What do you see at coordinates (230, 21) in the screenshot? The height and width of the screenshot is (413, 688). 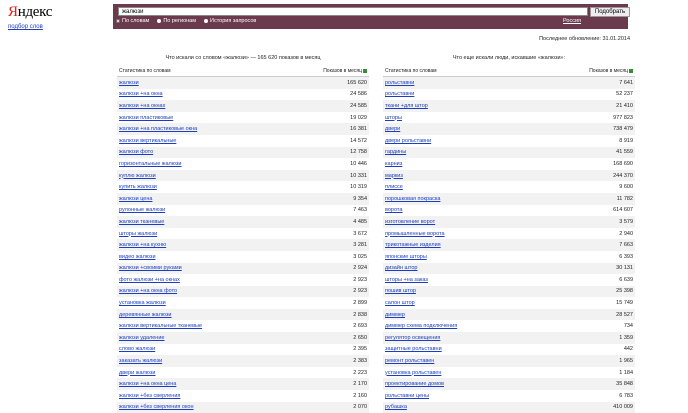 I see `mode-history: История запросов` at bounding box center [230, 21].